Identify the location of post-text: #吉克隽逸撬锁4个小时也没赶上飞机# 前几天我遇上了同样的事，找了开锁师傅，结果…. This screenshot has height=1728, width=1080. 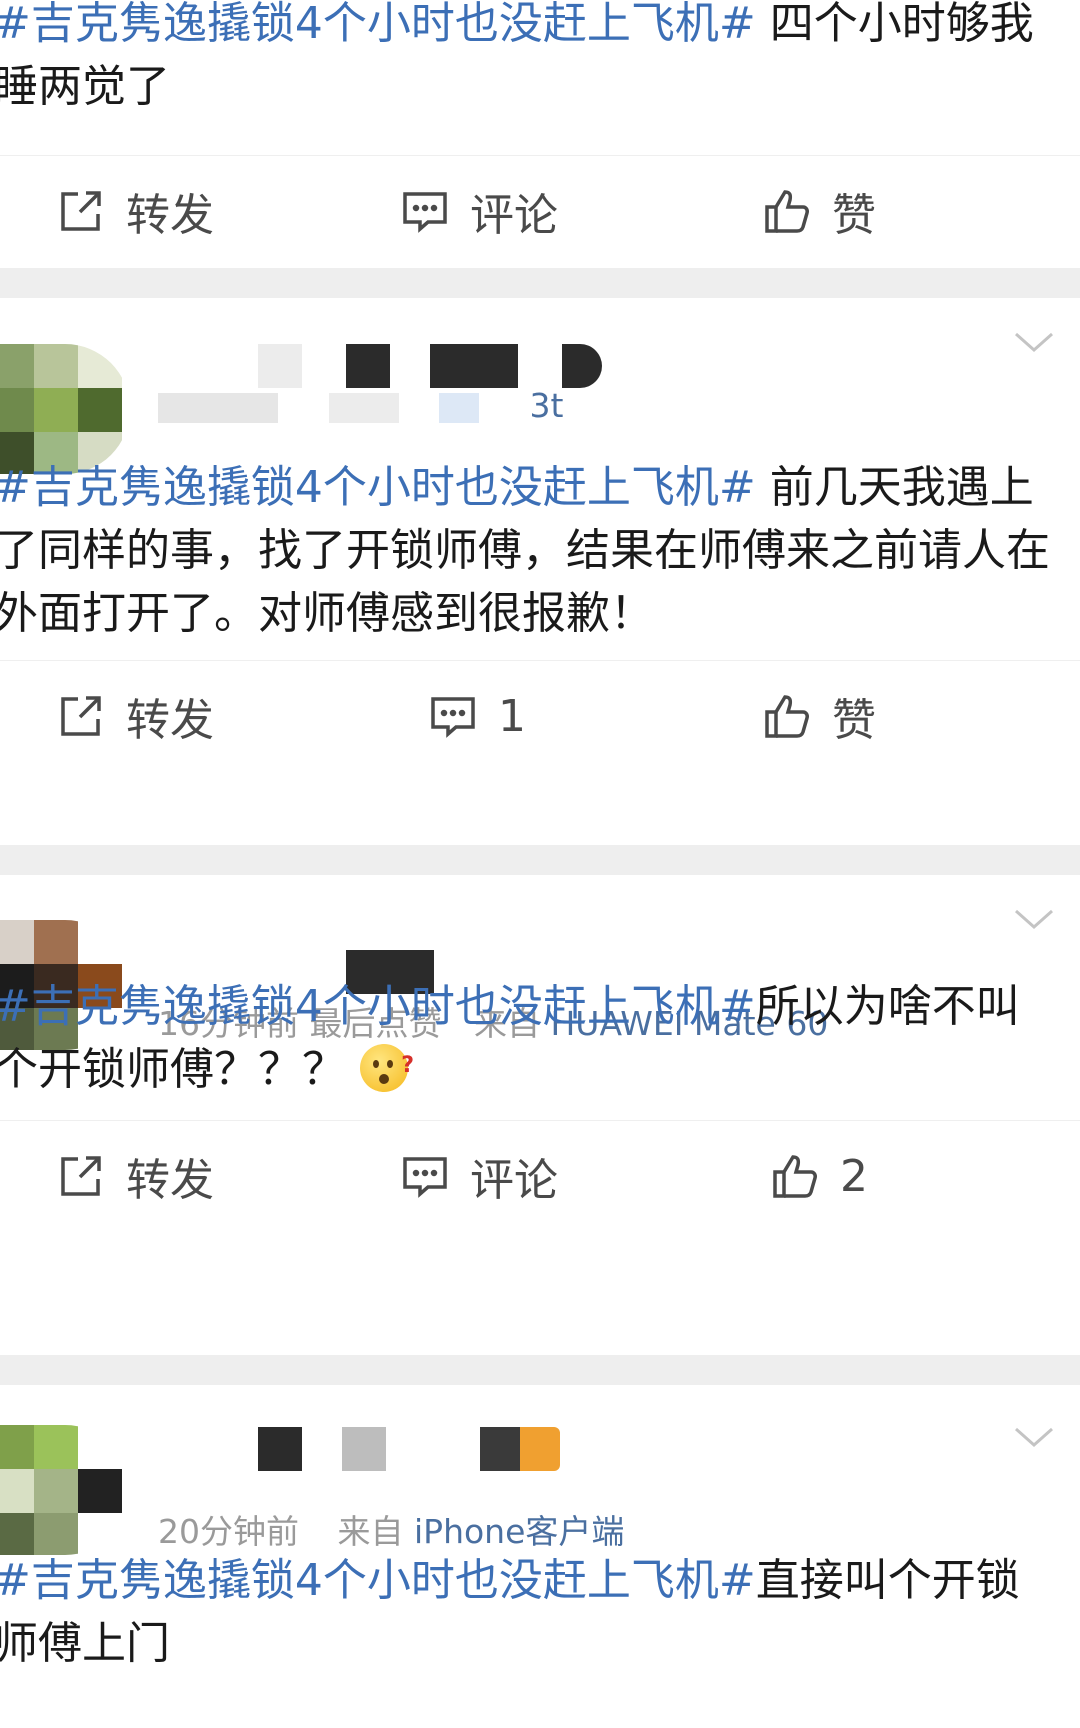
(527, 550).